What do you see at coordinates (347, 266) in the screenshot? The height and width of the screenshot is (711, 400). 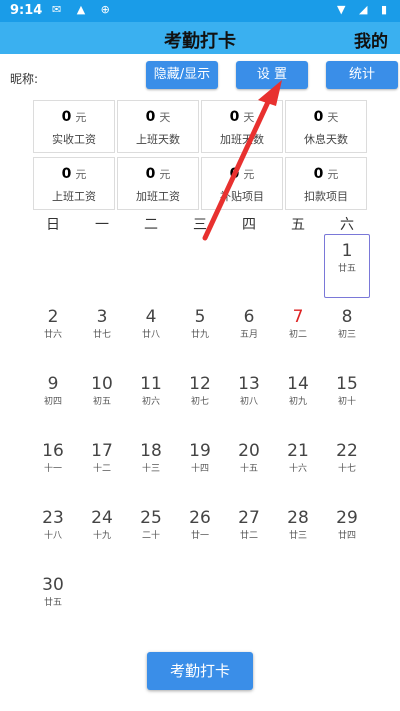 I see `calendar-day-selected: 1 廿五` at bounding box center [347, 266].